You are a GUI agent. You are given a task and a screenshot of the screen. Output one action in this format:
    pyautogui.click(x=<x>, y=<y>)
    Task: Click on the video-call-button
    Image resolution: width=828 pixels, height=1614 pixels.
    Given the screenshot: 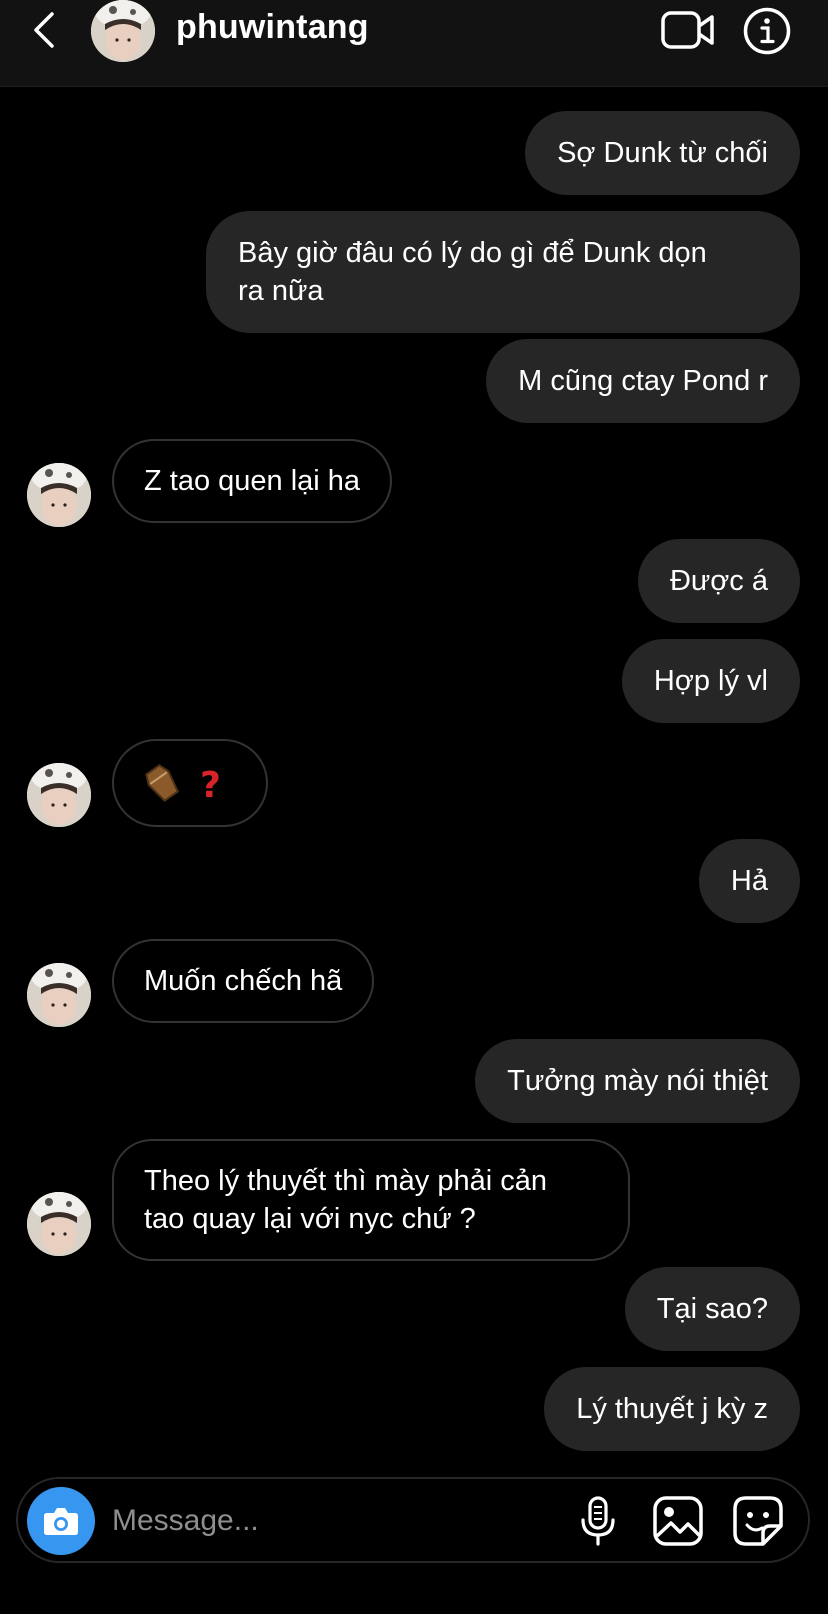 What is the action you would take?
    pyautogui.click(x=688, y=30)
    